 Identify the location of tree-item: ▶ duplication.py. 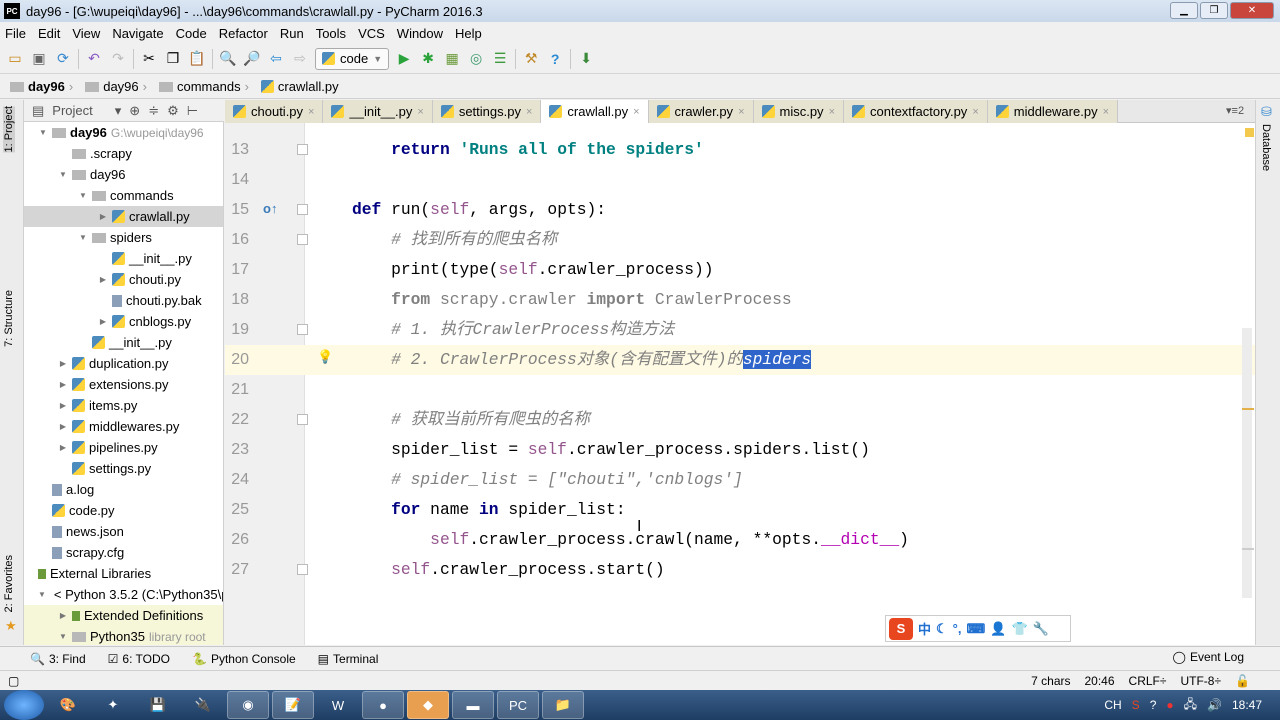
(123, 363).